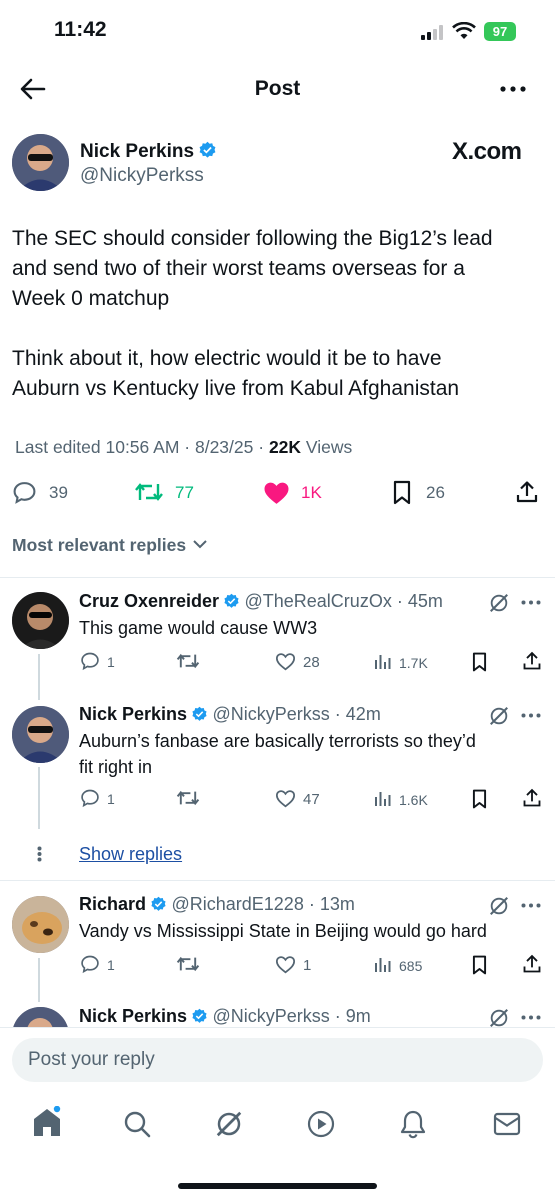  I want to click on tab-home, so click(47, 1122).